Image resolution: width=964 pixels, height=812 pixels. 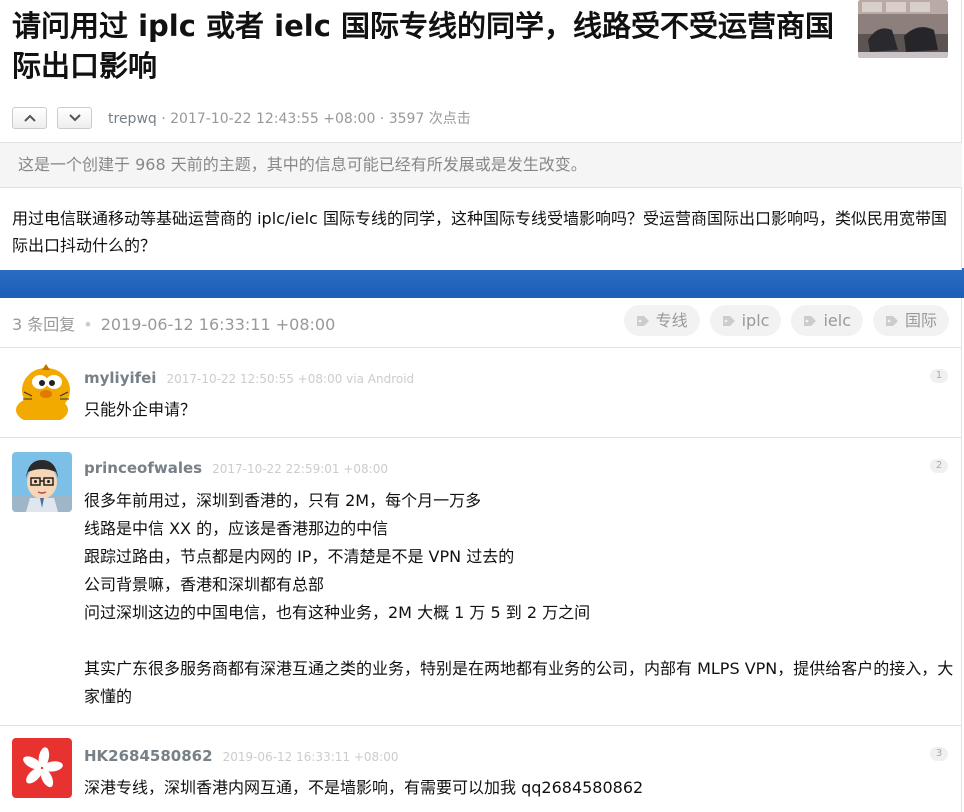 I want to click on tag-label: 专线, so click(x=671, y=320).